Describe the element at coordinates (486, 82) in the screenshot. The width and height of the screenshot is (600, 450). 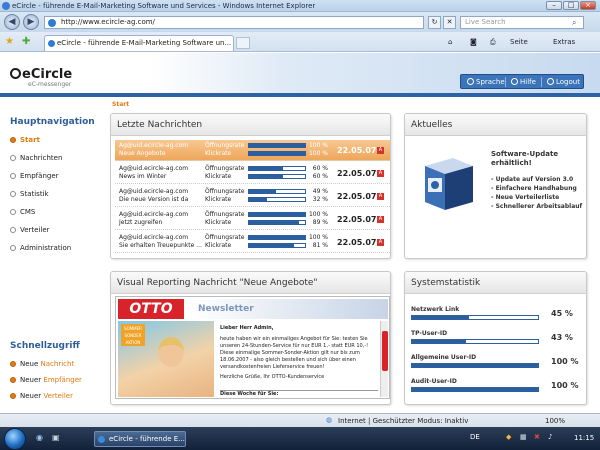
I see `language-button: Sprache` at that location.